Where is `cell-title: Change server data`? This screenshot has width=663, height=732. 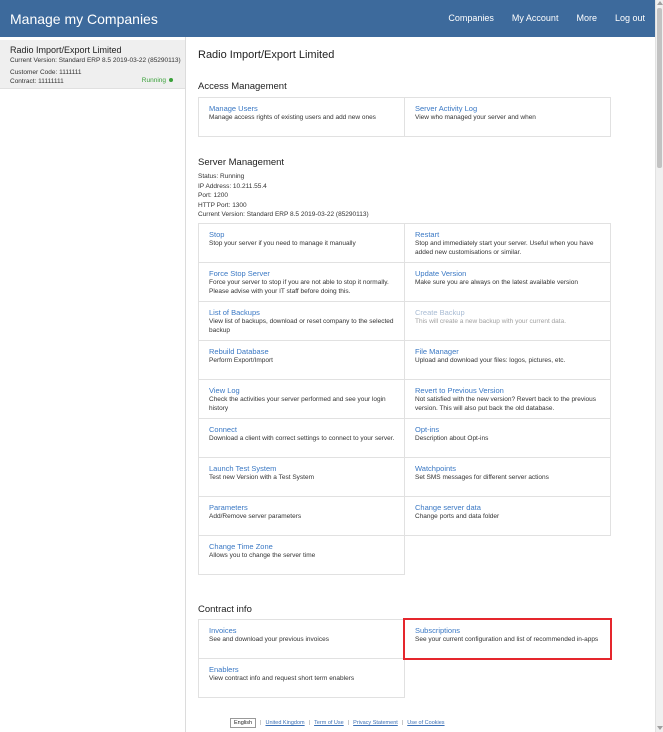
cell-title: Change server data is located at coordinates (508, 508).